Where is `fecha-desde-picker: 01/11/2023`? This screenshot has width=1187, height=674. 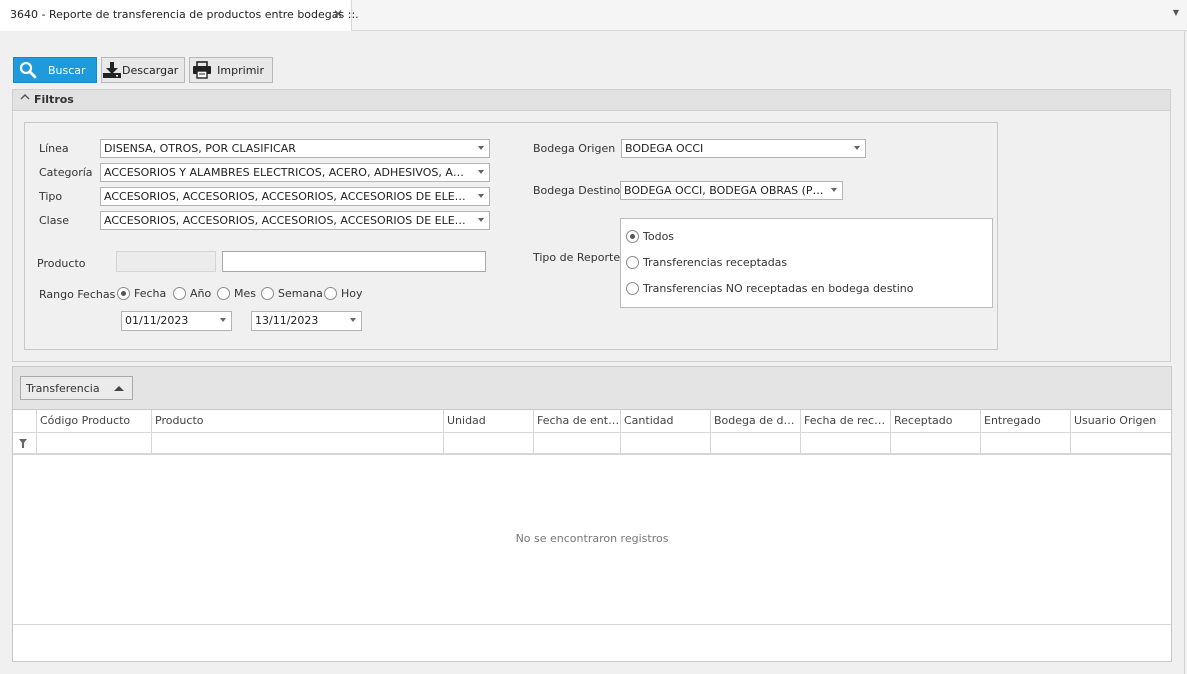
fecha-desde-picker: 01/11/2023 is located at coordinates (176, 321).